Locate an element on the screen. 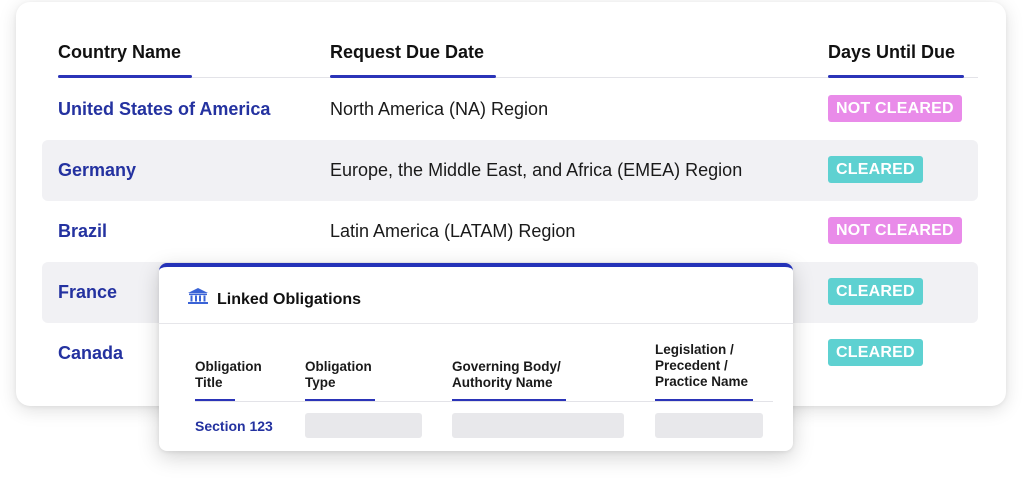 The image size is (1024, 484). legislation-placeholder is located at coordinates (709, 425).